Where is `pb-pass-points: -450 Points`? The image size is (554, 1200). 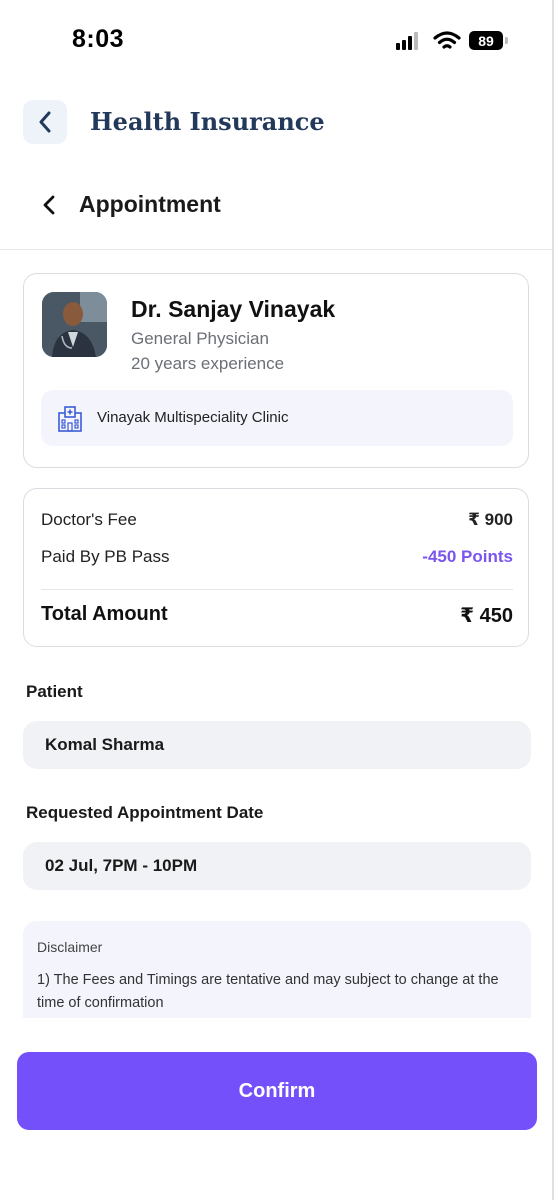
pb-pass-points: -450 Points is located at coordinates (467, 556).